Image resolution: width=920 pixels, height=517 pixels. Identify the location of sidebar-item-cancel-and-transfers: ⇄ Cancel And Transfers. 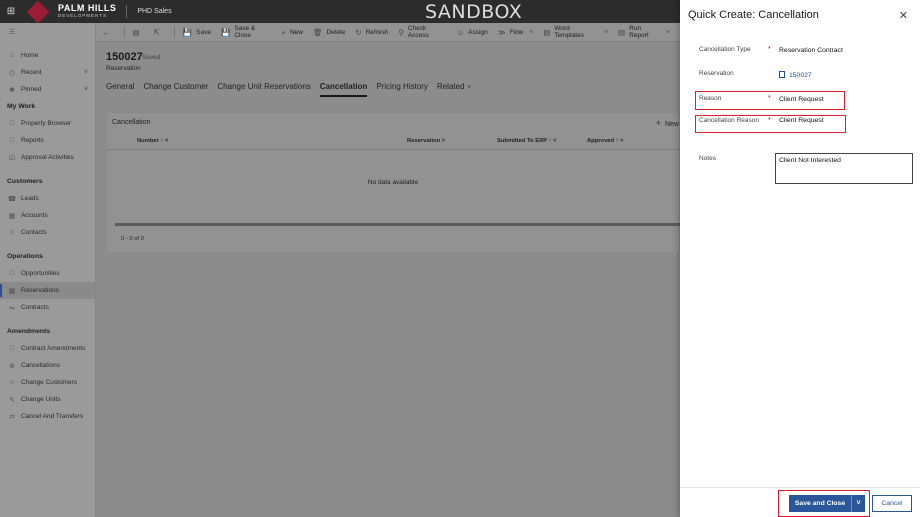
(47, 416).